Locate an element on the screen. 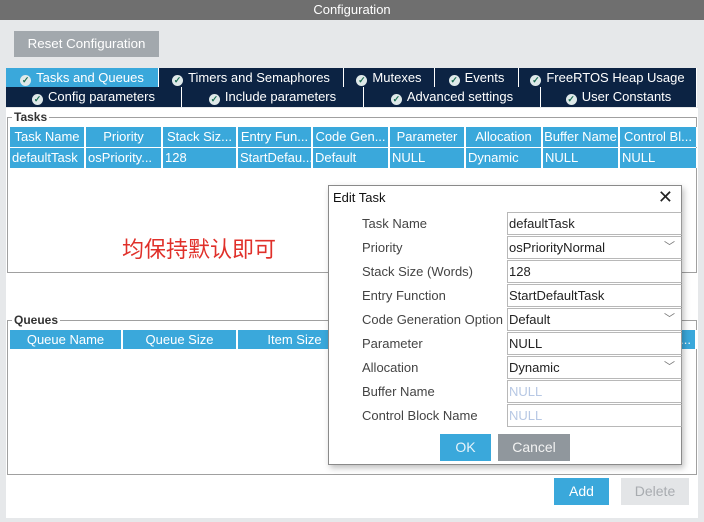 The width and height of the screenshot is (704, 522). field-input: 128 is located at coordinates (594, 271).